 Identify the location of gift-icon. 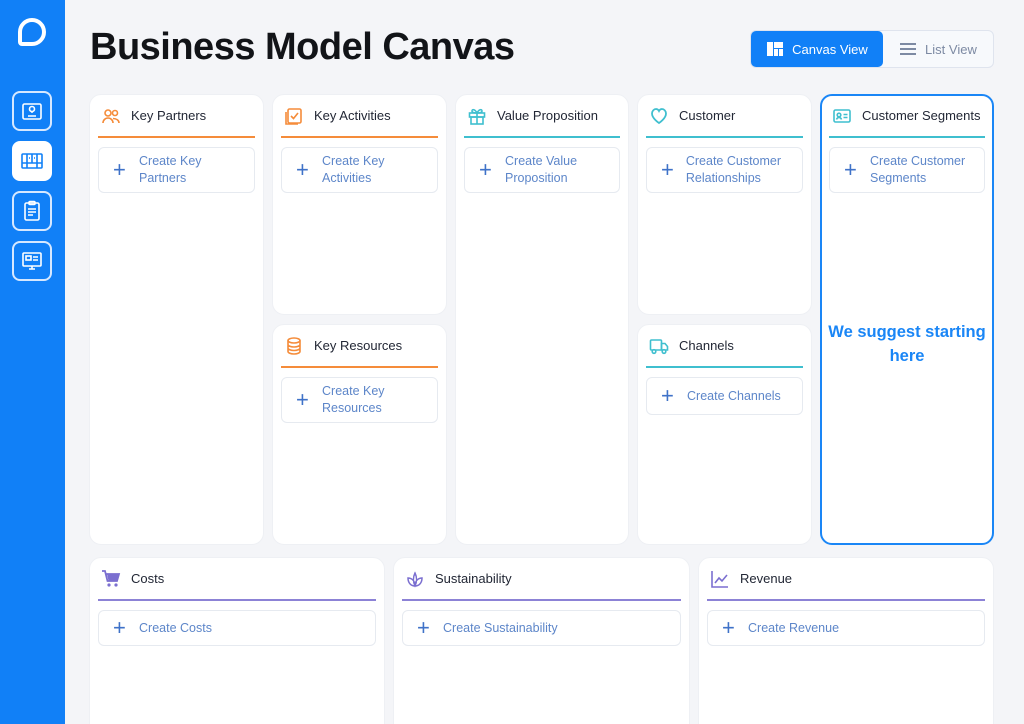
(477, 116).